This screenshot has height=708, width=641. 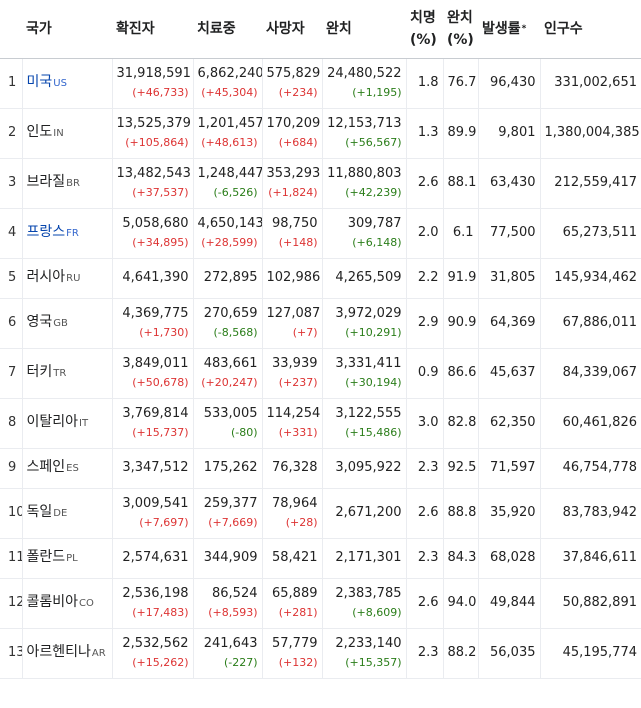 I want to click on country-cell: 독일DE, so click(x=66, y=513).